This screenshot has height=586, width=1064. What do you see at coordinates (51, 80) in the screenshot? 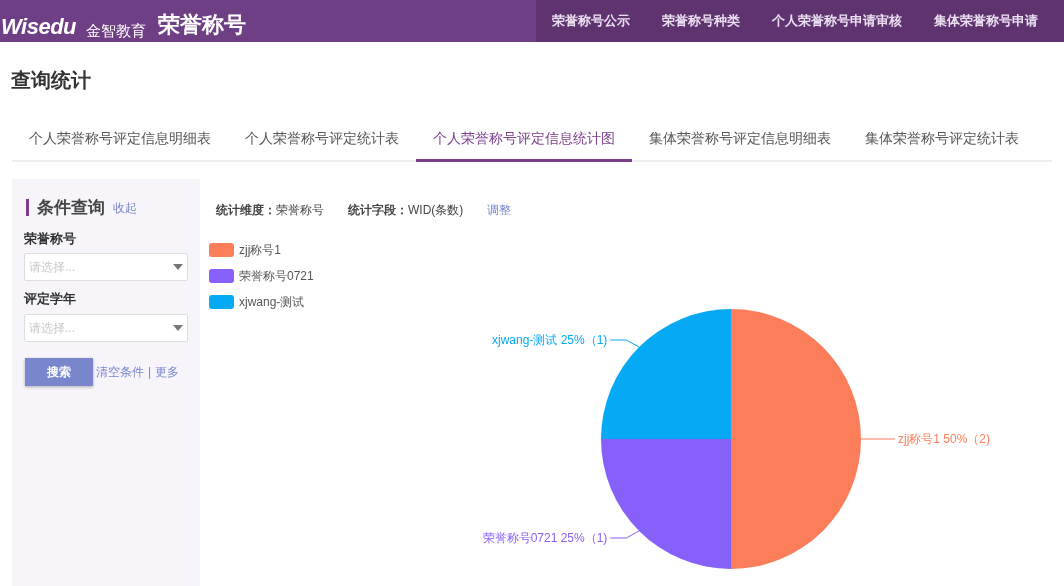
I see `page-title: 查询统计` at bounding box center [51, 80].